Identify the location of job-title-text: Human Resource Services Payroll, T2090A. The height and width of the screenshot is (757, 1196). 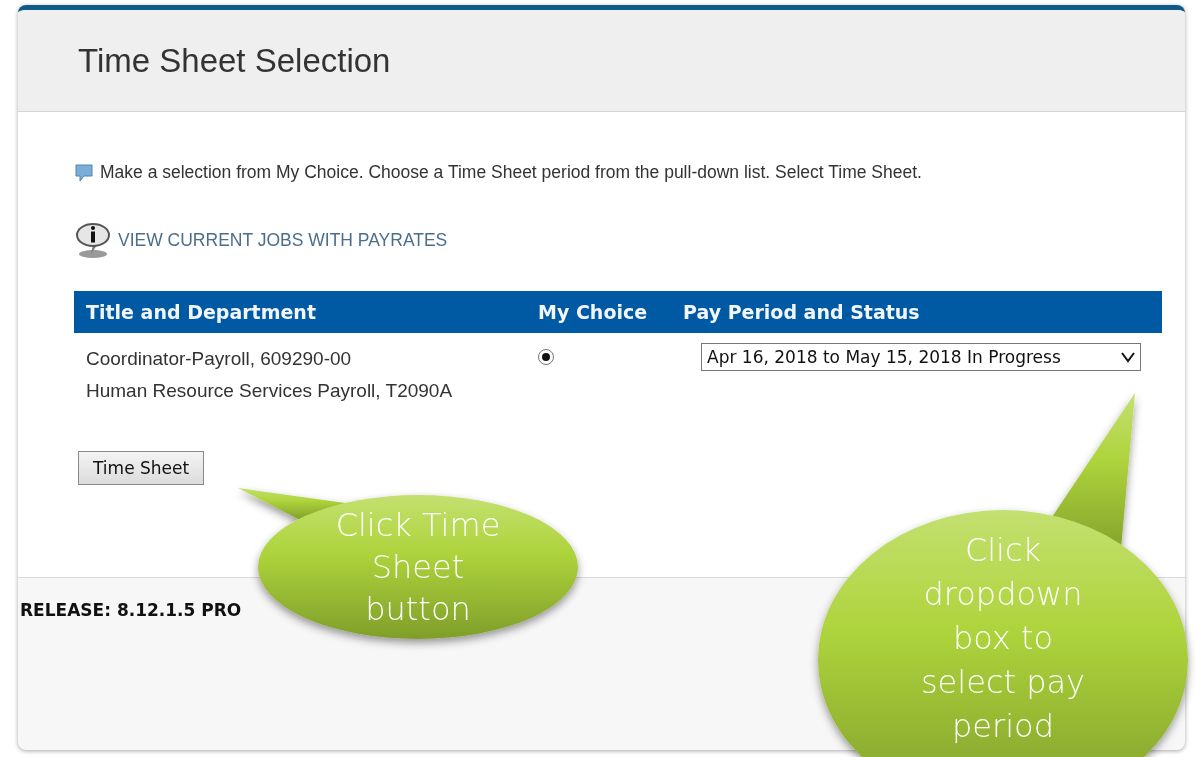
(270, 391).